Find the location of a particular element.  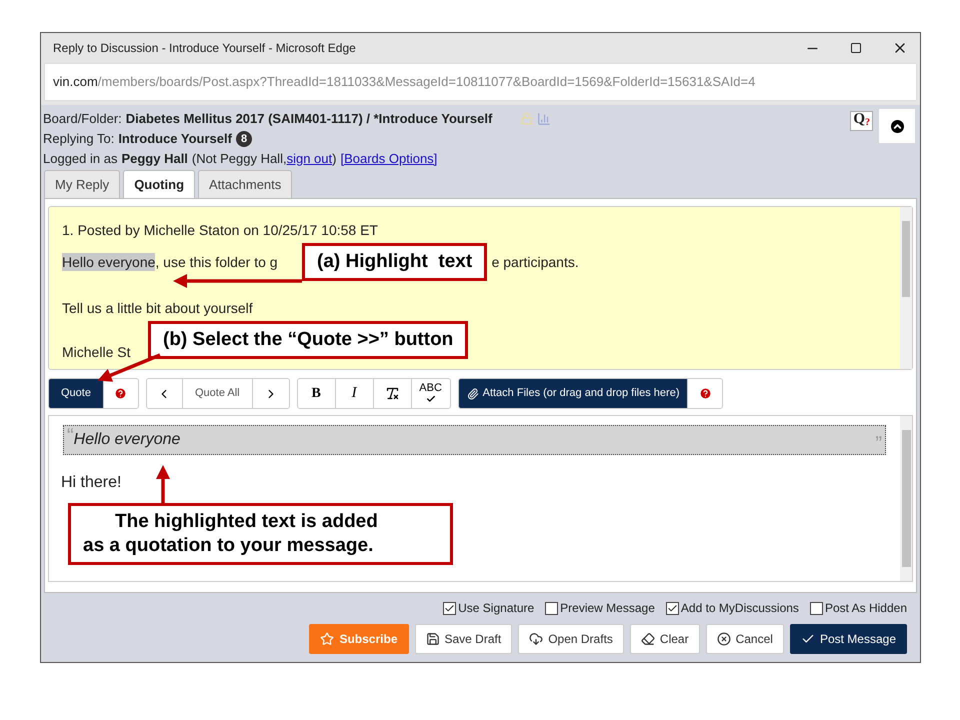

replying-label: Replying To: is located at coordinates (78, 139).